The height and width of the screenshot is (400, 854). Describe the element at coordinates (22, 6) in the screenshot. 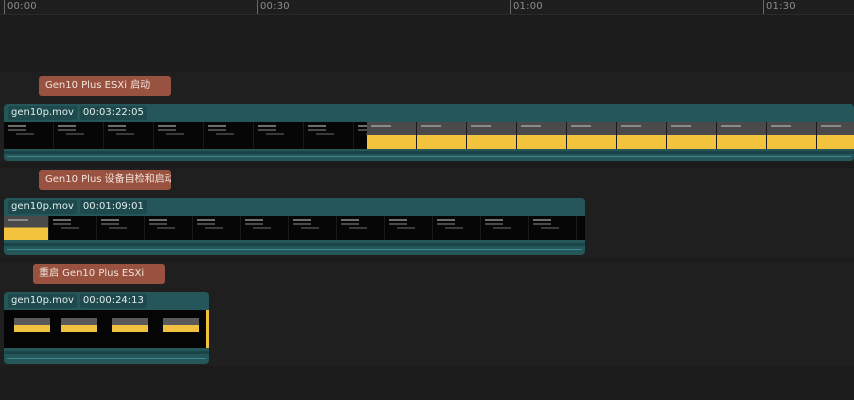

I see `ruler-label-0: 00:00` at that location.